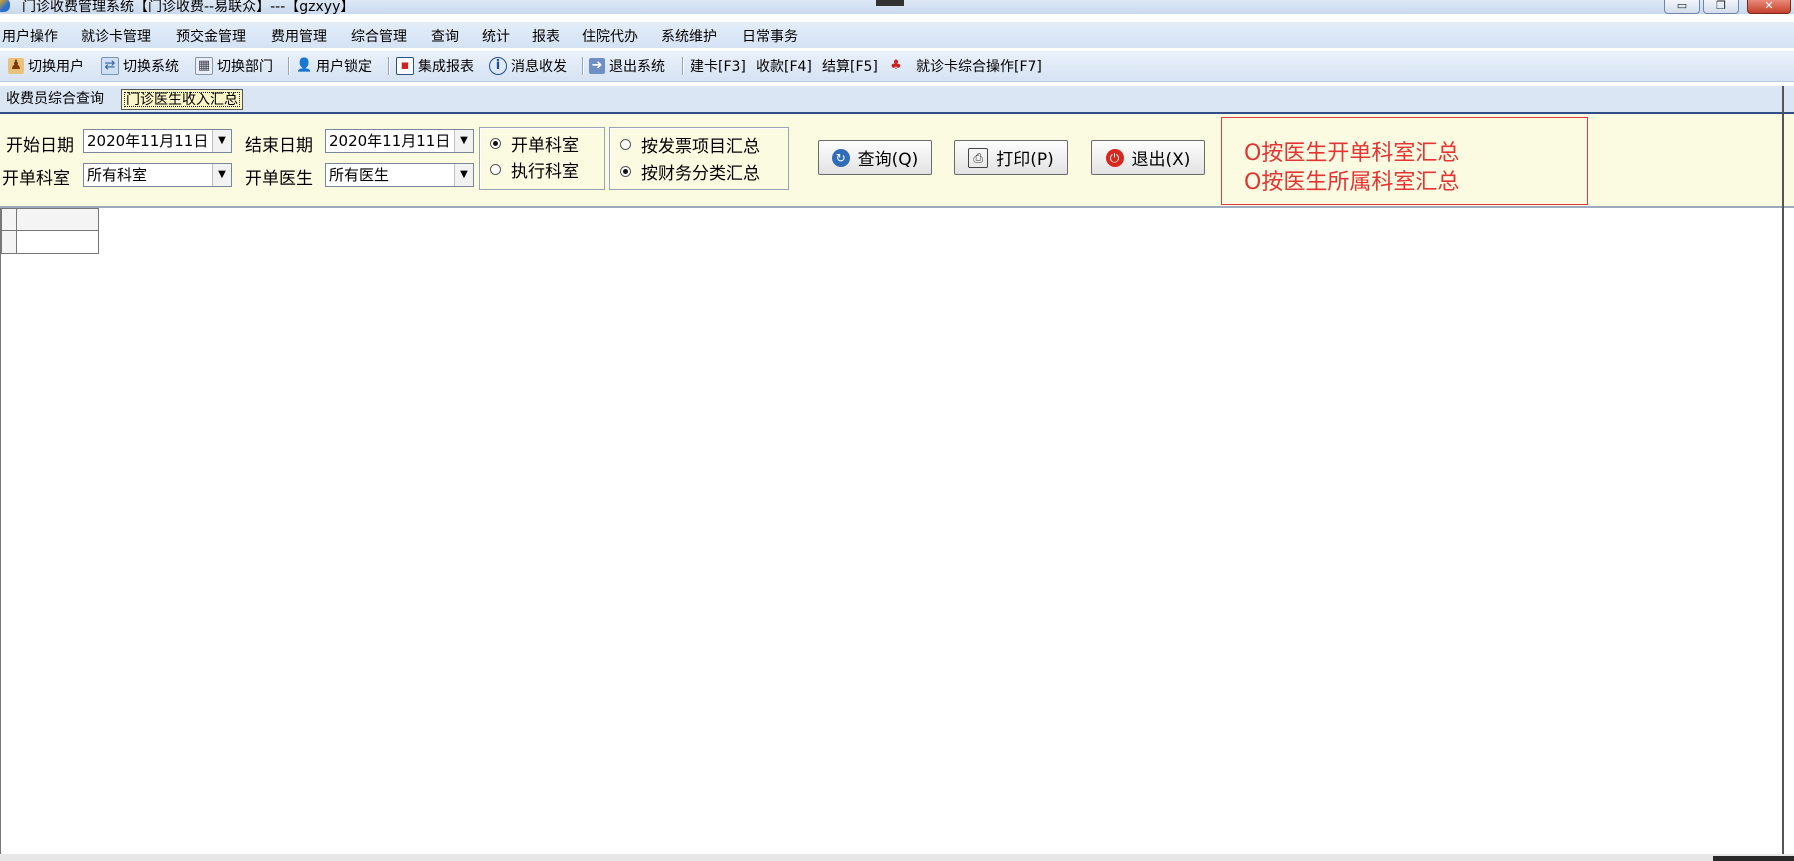 The image size is (1794, 861). I want to click on radio-exec-dept: 执行科室, so click(534, 169).